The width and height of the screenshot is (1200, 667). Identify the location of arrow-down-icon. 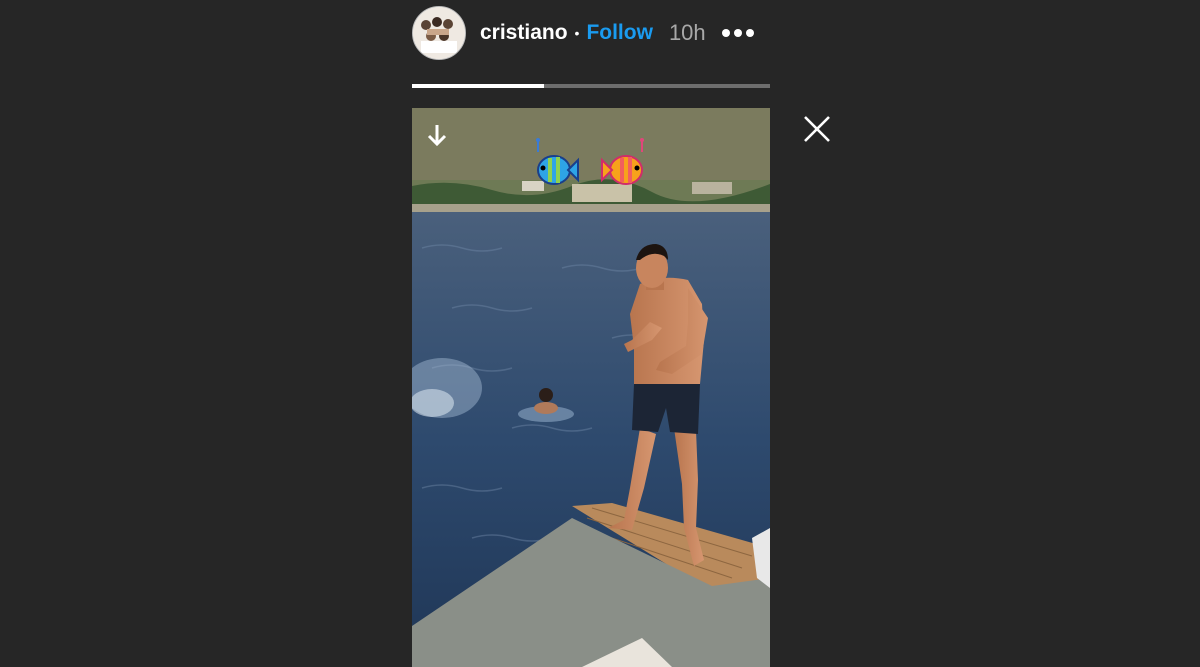
(437, 135).